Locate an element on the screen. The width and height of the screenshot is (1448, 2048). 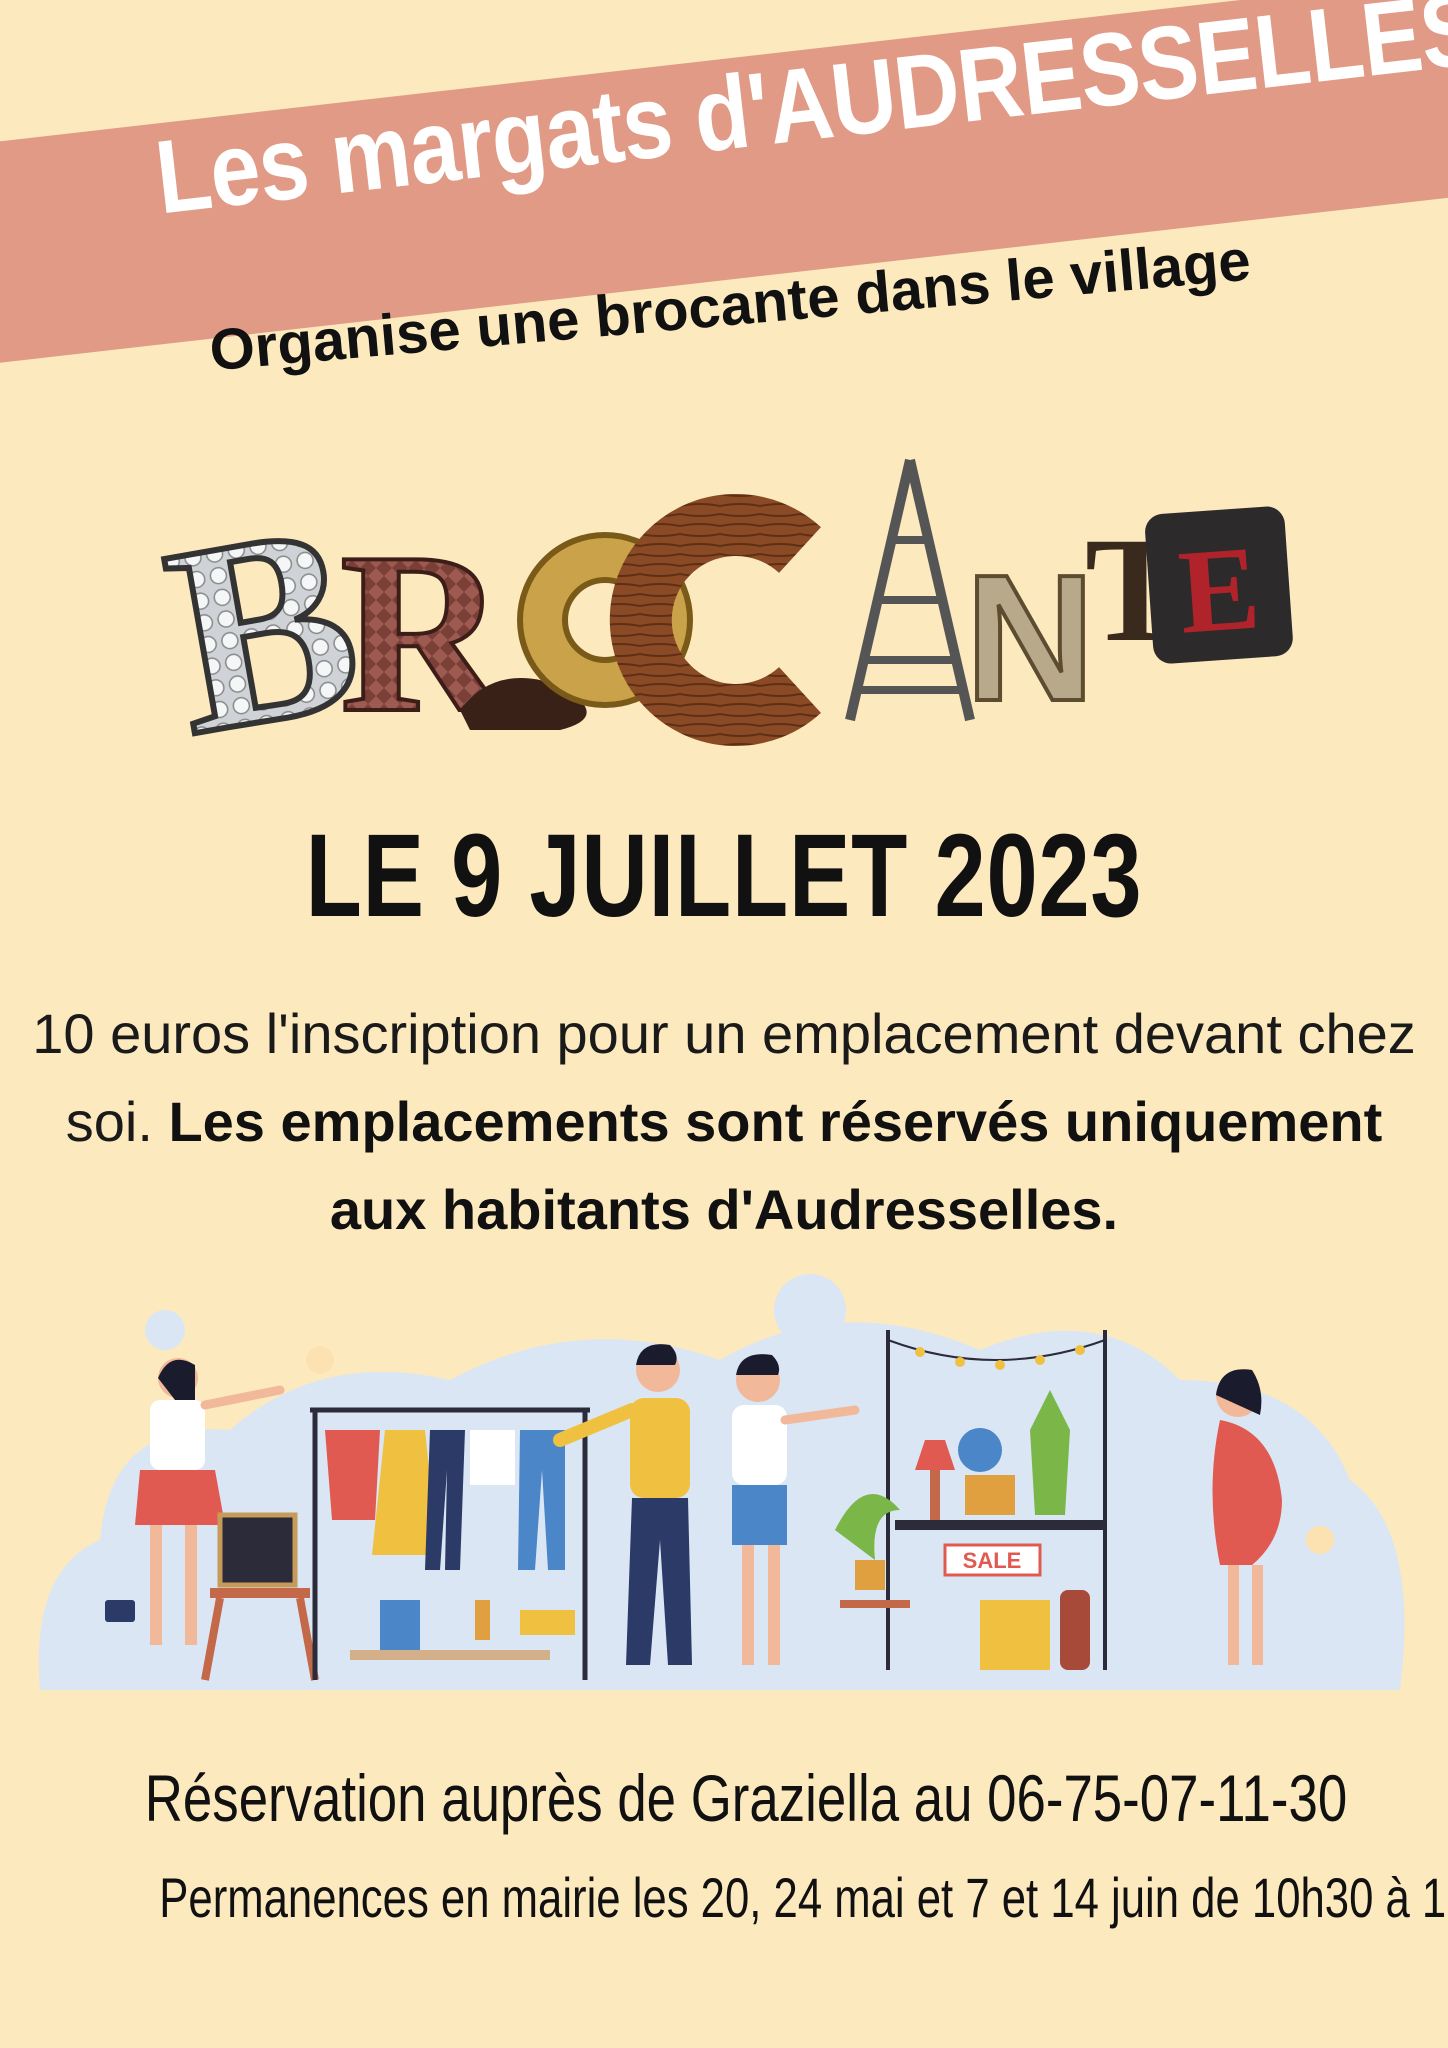
logo-letter-e: E is located at coordinates (1219, 585).